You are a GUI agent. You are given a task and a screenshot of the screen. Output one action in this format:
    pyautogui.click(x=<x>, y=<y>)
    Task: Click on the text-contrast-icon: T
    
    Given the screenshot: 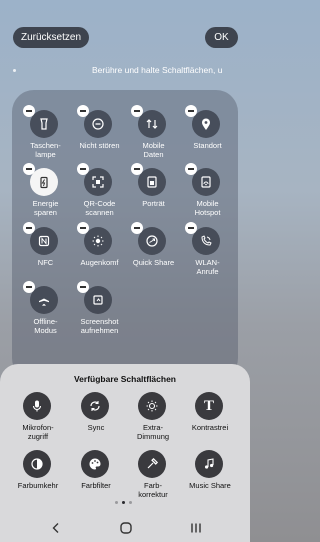 What is the action you would take?
    pyautogui.click(x=209, y=406)
    